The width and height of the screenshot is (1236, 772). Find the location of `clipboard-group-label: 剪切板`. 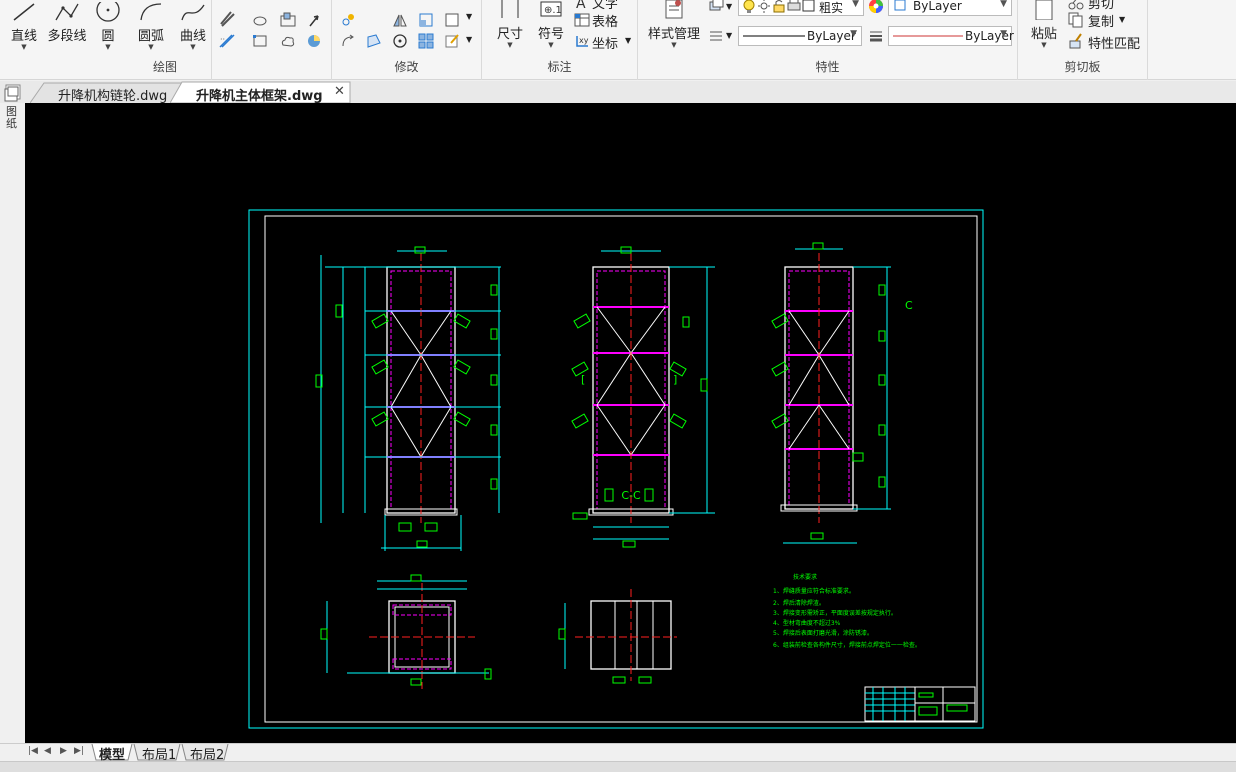

clipboard-group-label: 剪切板 is located at coordinates (1082, 67).